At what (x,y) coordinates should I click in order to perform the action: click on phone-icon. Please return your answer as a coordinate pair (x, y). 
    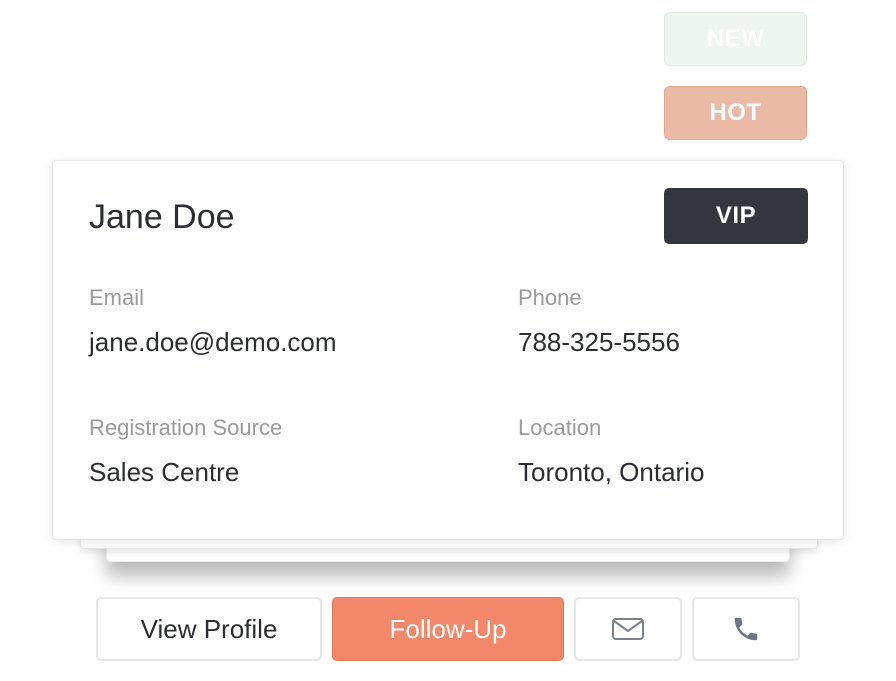
    Looking at the image, I should click on (746, 629).